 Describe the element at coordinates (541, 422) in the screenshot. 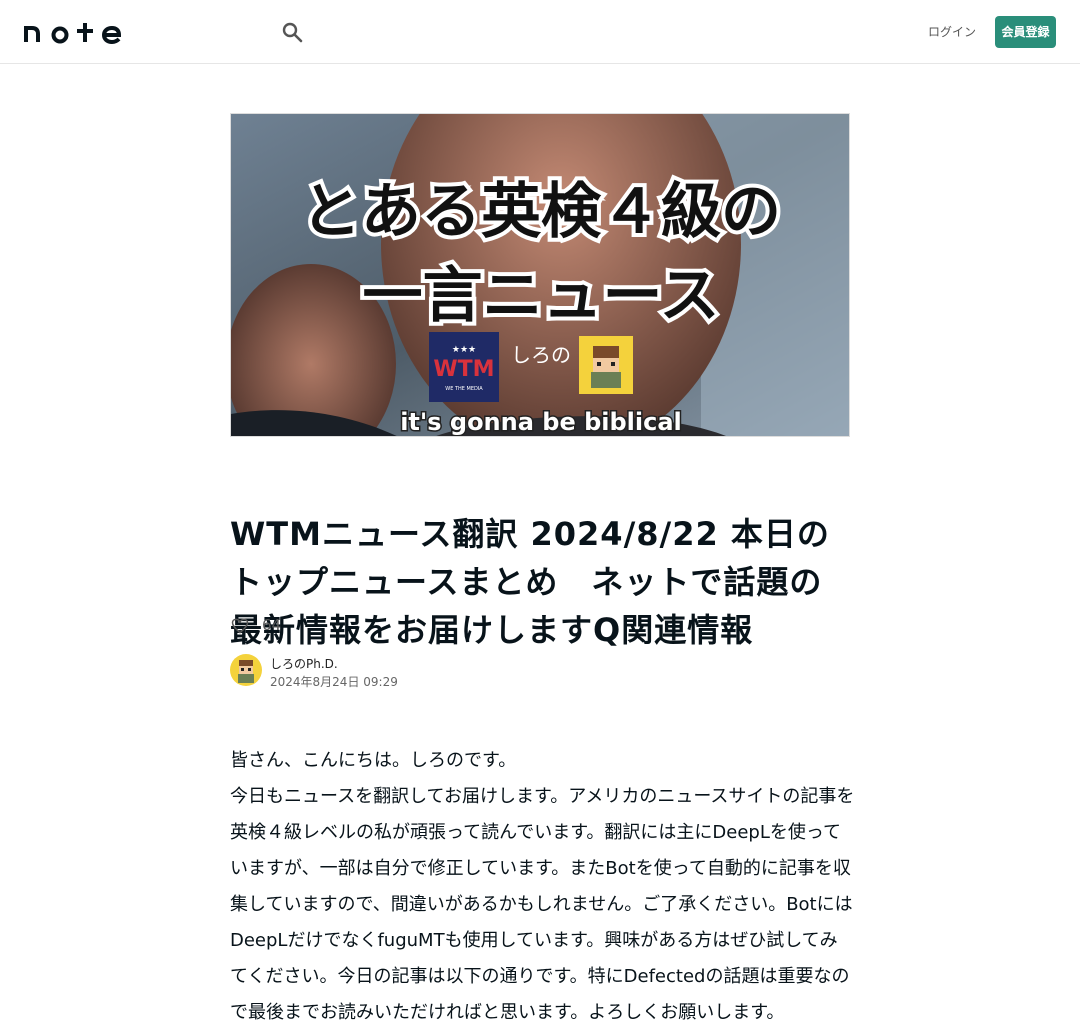

I see `eyecatch-caption: it's gonna be biblical` at that location.